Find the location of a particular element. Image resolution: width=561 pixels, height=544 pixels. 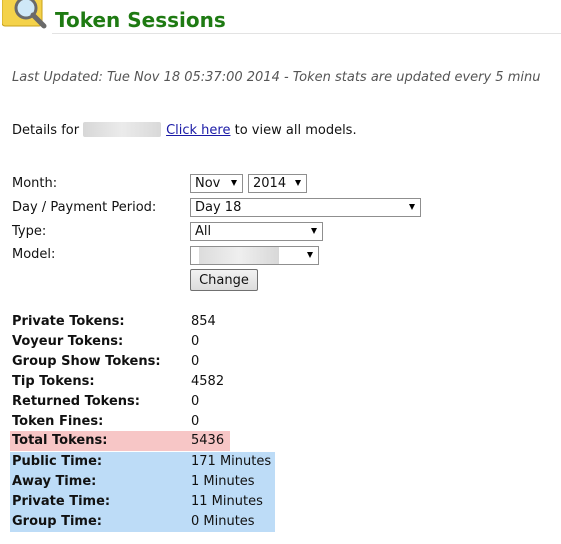

redacted-model-name is located at coordinates (122, 129).